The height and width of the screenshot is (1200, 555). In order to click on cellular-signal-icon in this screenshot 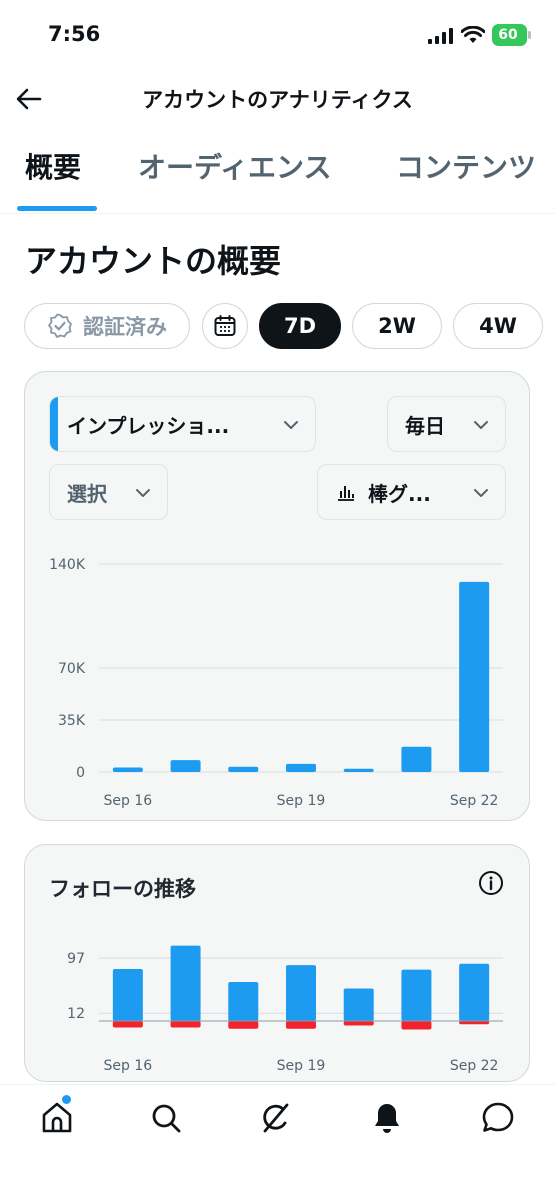, I will do `click(440, 36)`.